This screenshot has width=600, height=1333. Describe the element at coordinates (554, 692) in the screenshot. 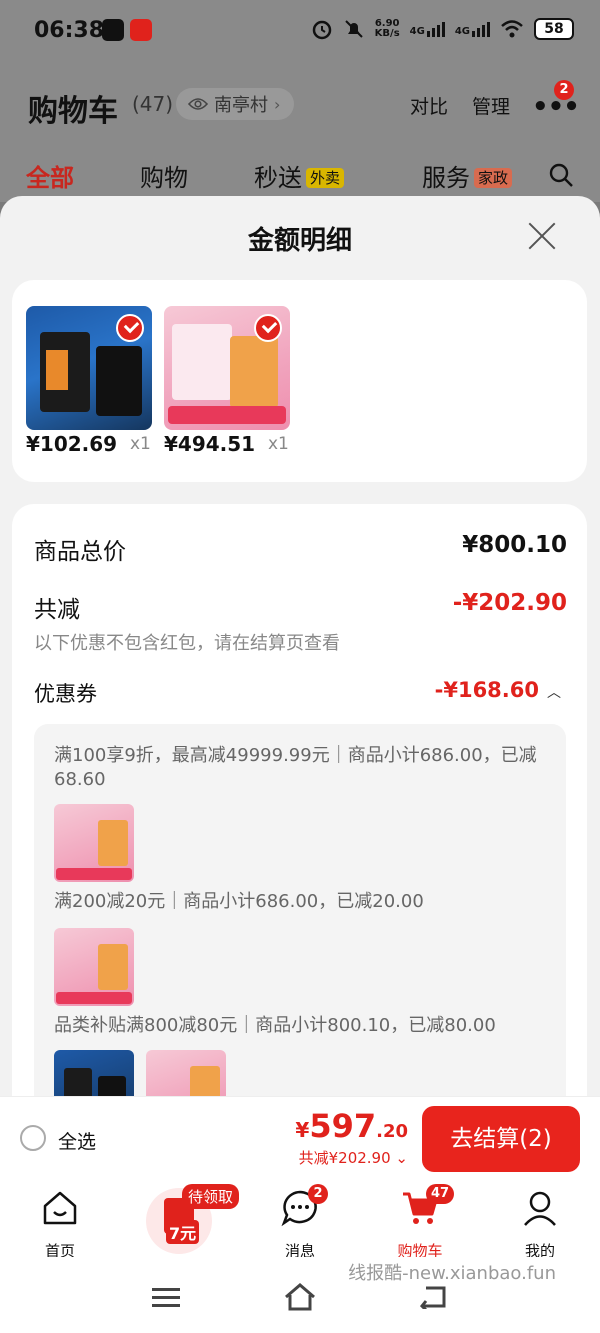

I see `chevron-up-icon: ︿` at that location.